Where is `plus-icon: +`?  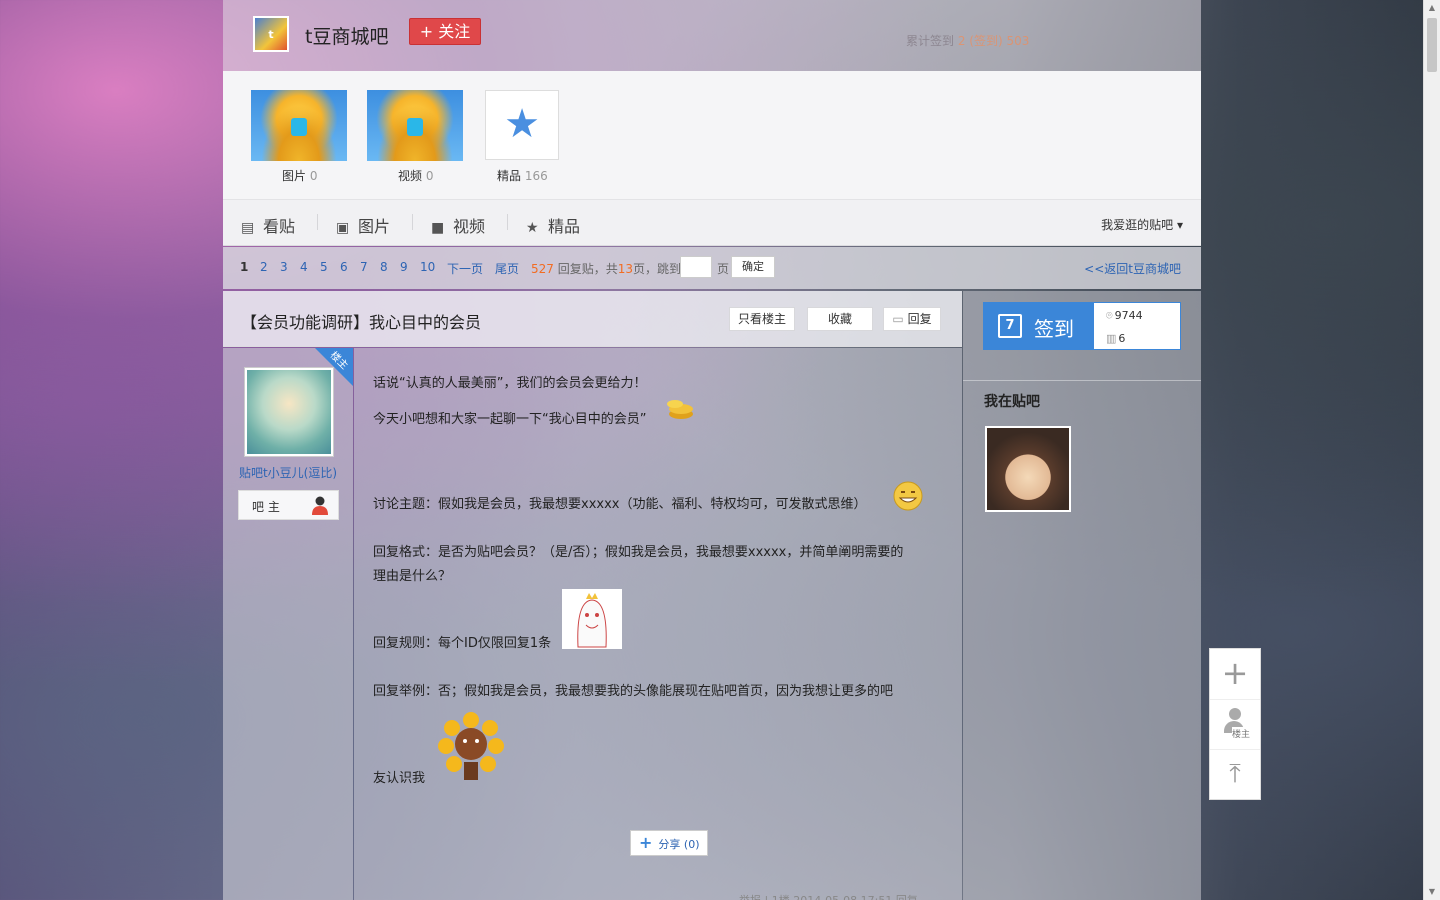 plus-icon: + is located at coordinates (646, 842).